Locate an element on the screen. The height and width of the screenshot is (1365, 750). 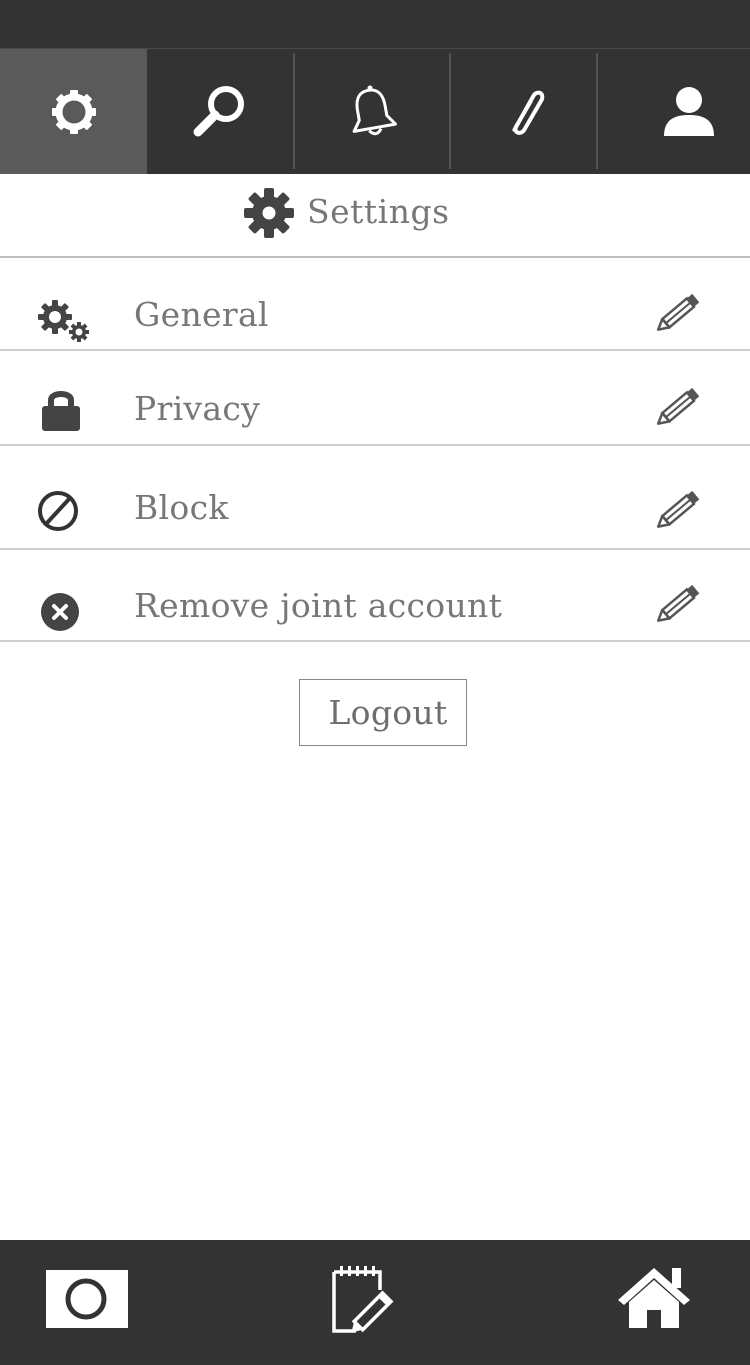
tab-search is located at coordinates (220, 111).